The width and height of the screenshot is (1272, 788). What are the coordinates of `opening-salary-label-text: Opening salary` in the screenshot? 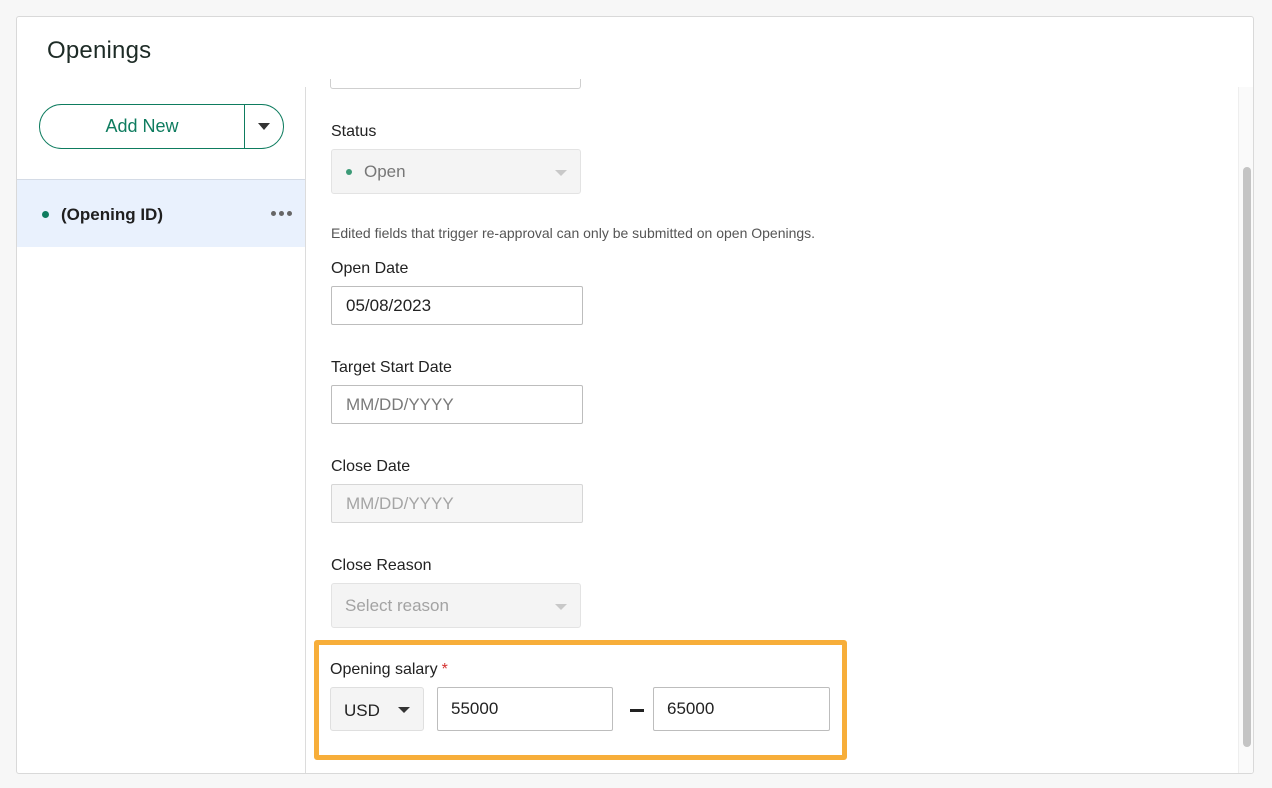 It's located at (384, 669).